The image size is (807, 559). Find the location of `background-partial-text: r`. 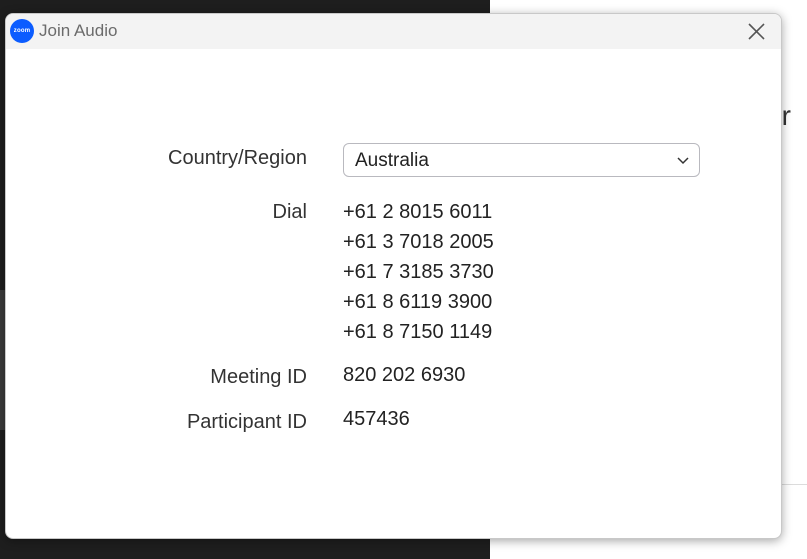

background-partial-text: r is located at coordinates (786, 115).